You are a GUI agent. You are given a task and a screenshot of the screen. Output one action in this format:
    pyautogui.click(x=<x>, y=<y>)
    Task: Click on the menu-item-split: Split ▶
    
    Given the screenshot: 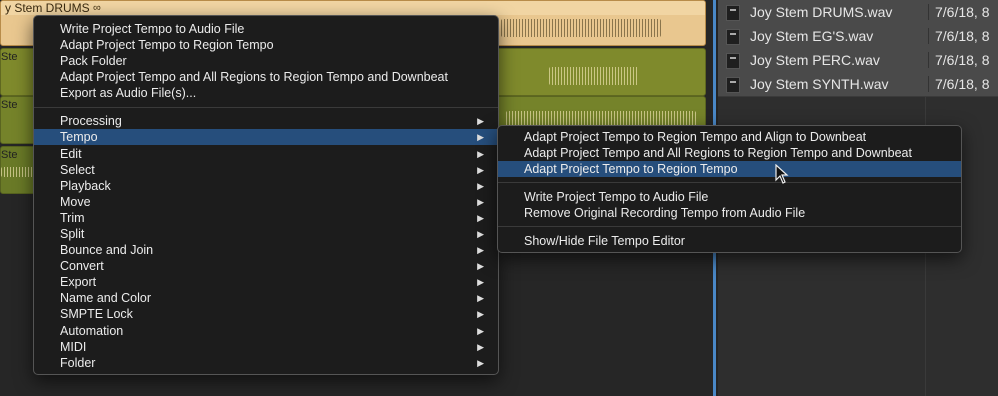 What is the action you would take?
    pyautogui.click(x=266, y=234)
    